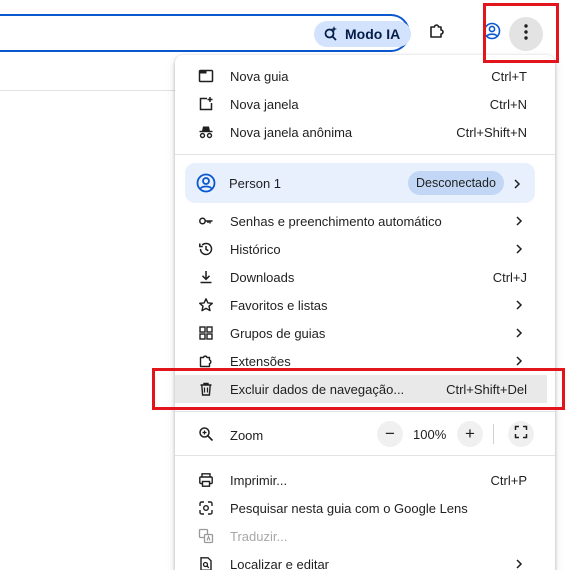 Image resolution: width=566 pixels, height=570 pixels. I want to click on translate-icon, so click(206, 536).